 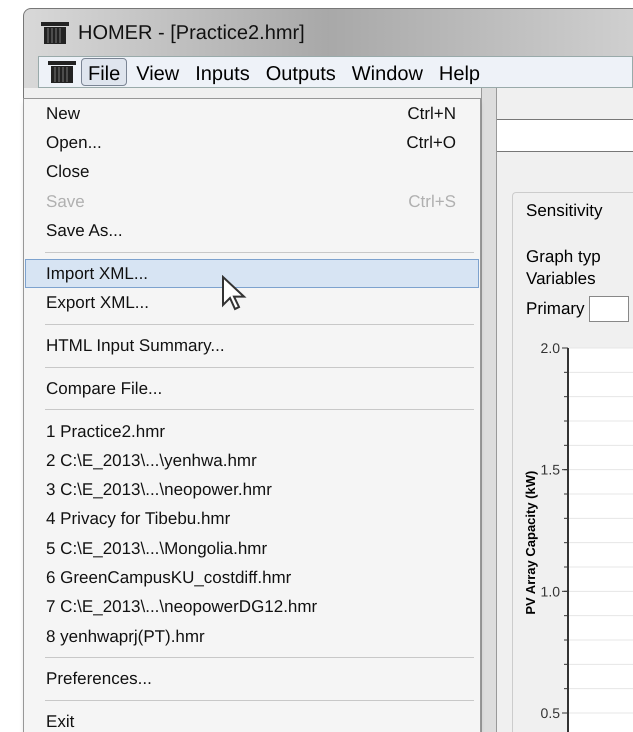 I want to click on mouse-pointer-icon, so click(x=234, y=293).